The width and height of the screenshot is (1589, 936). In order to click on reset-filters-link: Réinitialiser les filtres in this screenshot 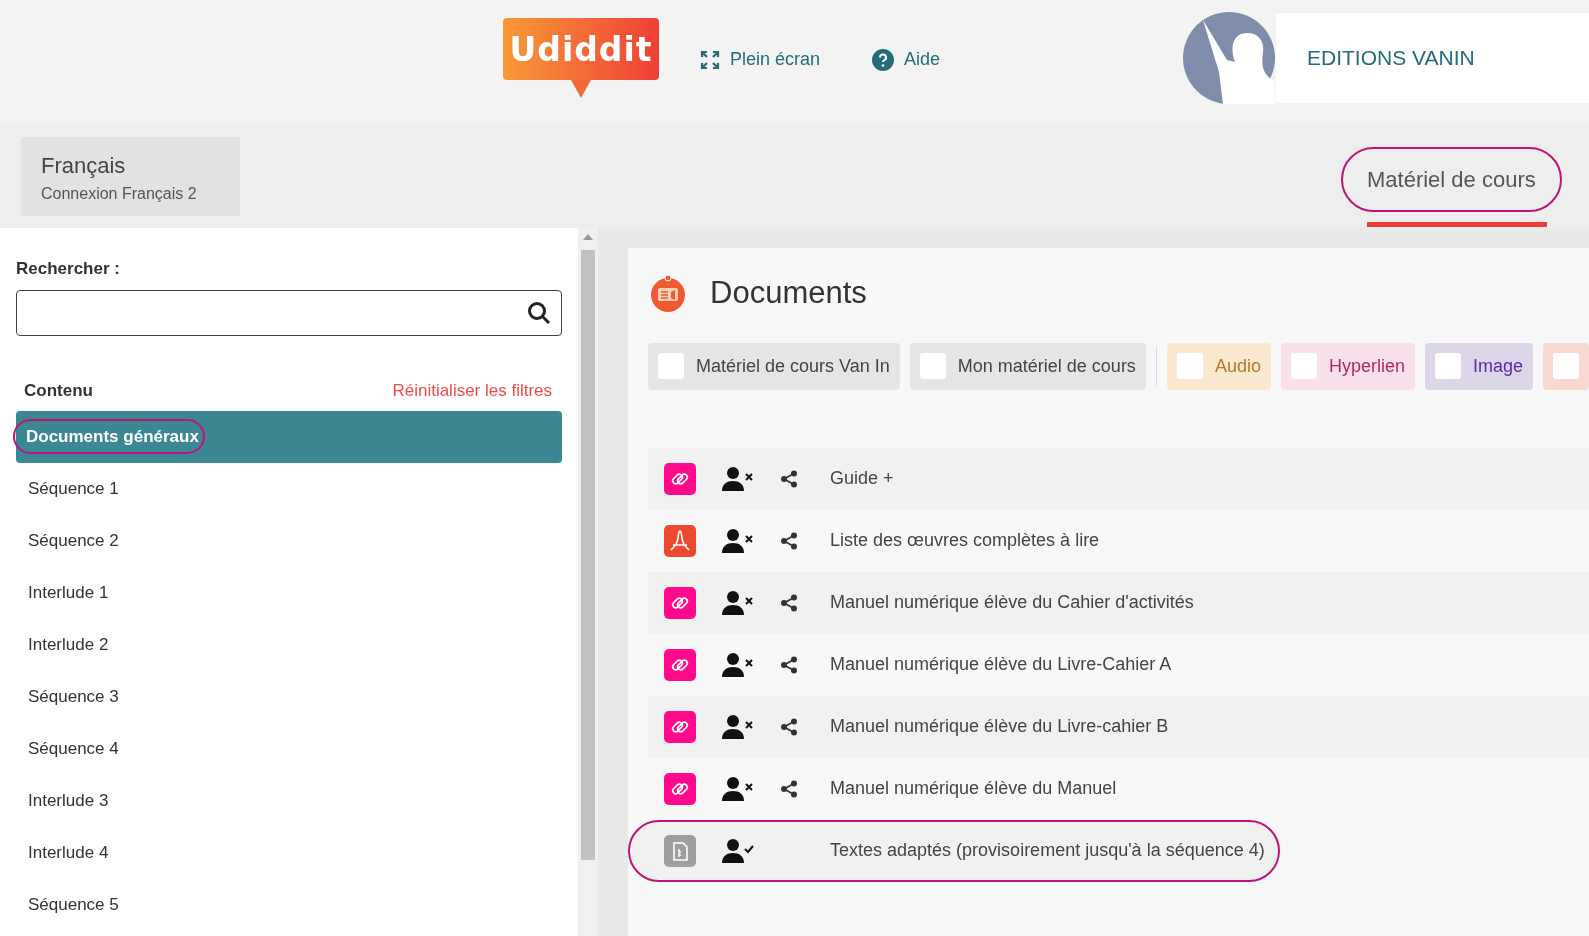, I will do `click(472, 390)`.